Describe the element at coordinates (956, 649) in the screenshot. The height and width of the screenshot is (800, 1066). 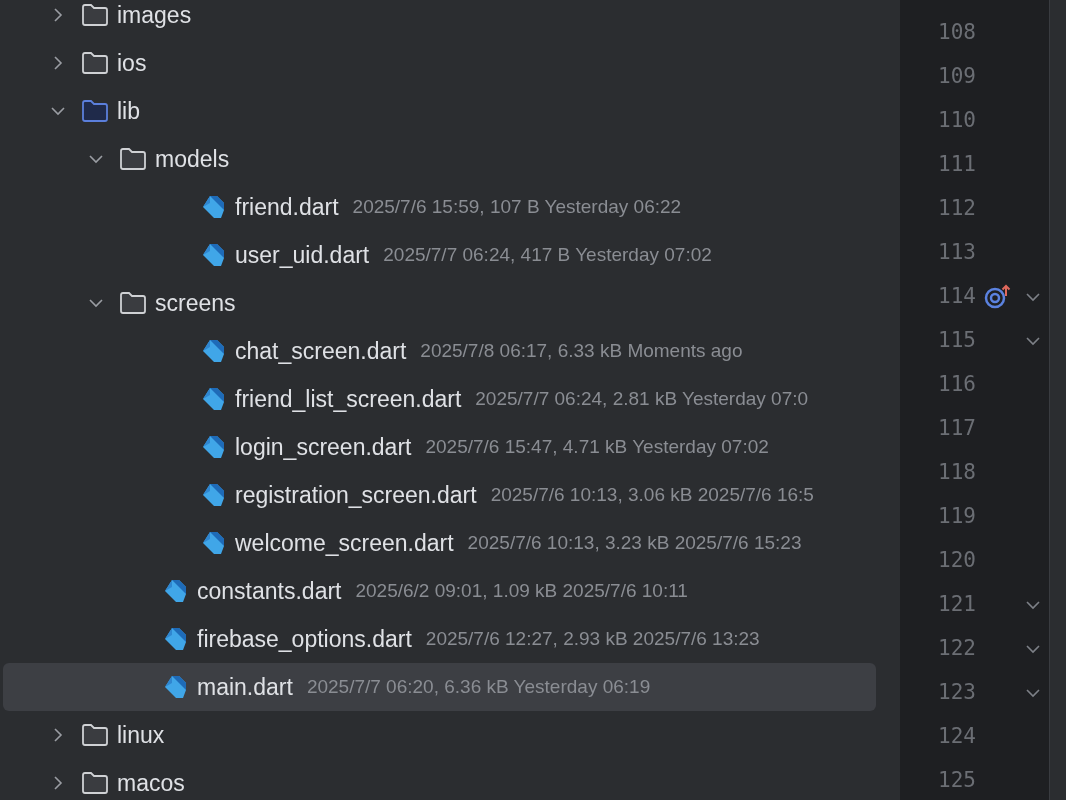
I see `line-number: 122` at that location.